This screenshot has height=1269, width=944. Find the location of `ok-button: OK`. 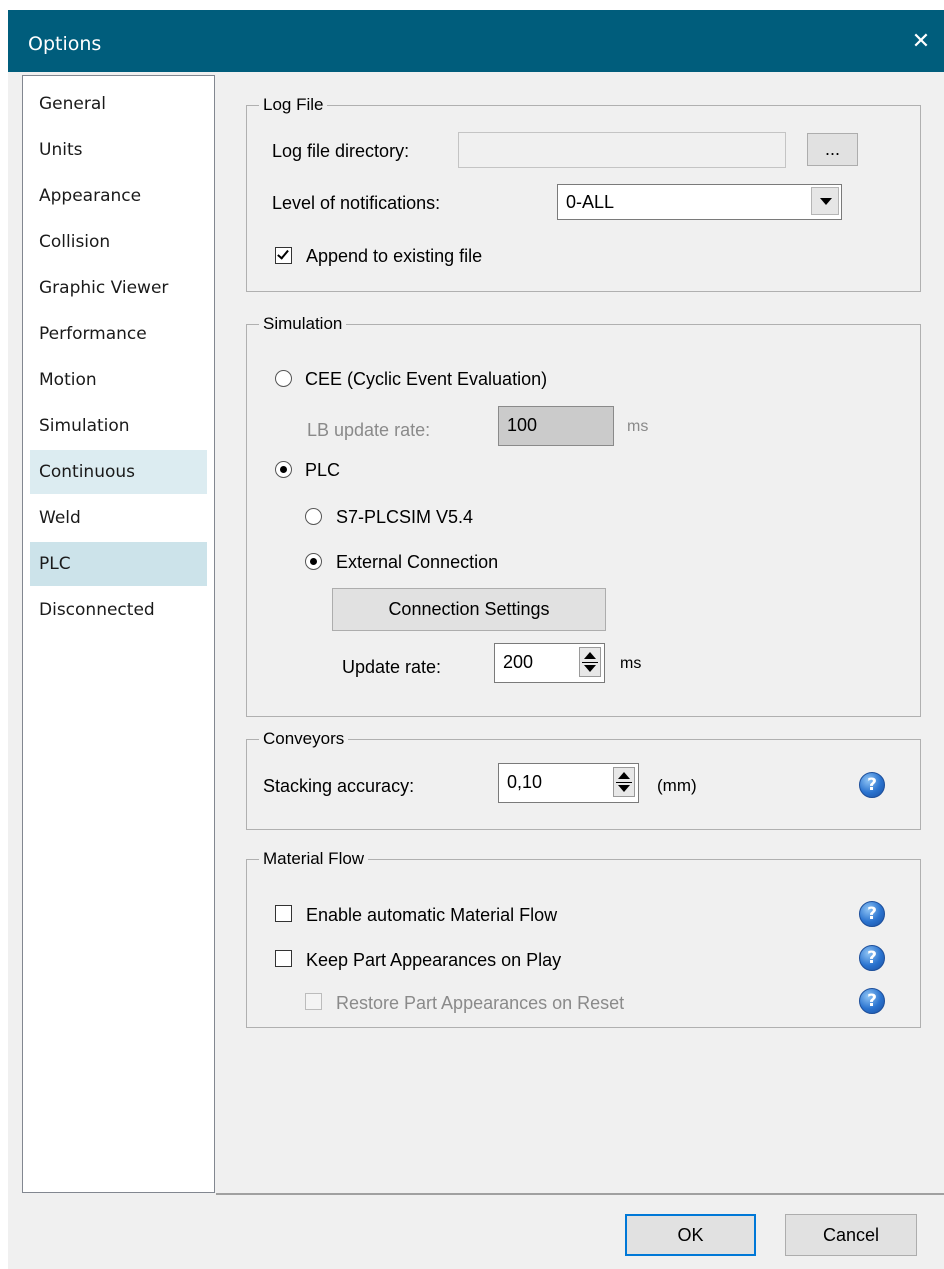

ok-button: OK is located at coordinates (690, 1235).